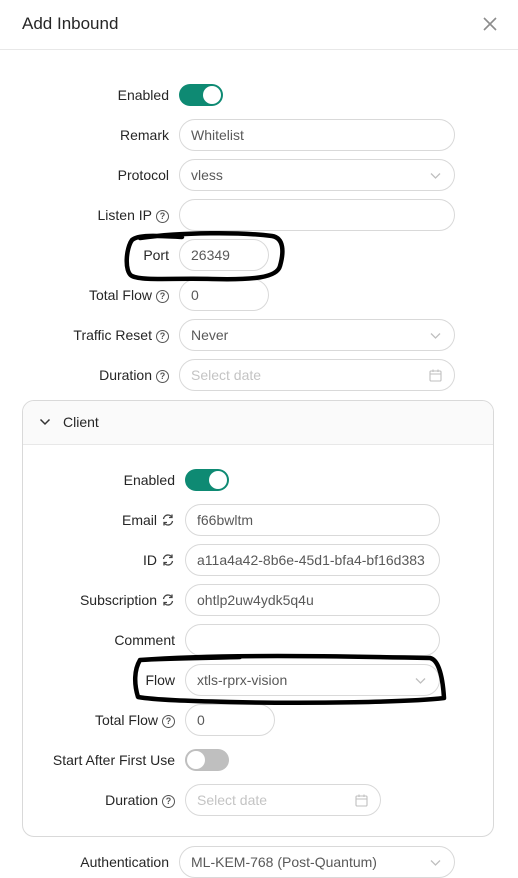 This screenshot has height=878, width=518. Describe the element at coordinates (224, 295) in the screenshot. I see `total-flow-input: 0` at that location.